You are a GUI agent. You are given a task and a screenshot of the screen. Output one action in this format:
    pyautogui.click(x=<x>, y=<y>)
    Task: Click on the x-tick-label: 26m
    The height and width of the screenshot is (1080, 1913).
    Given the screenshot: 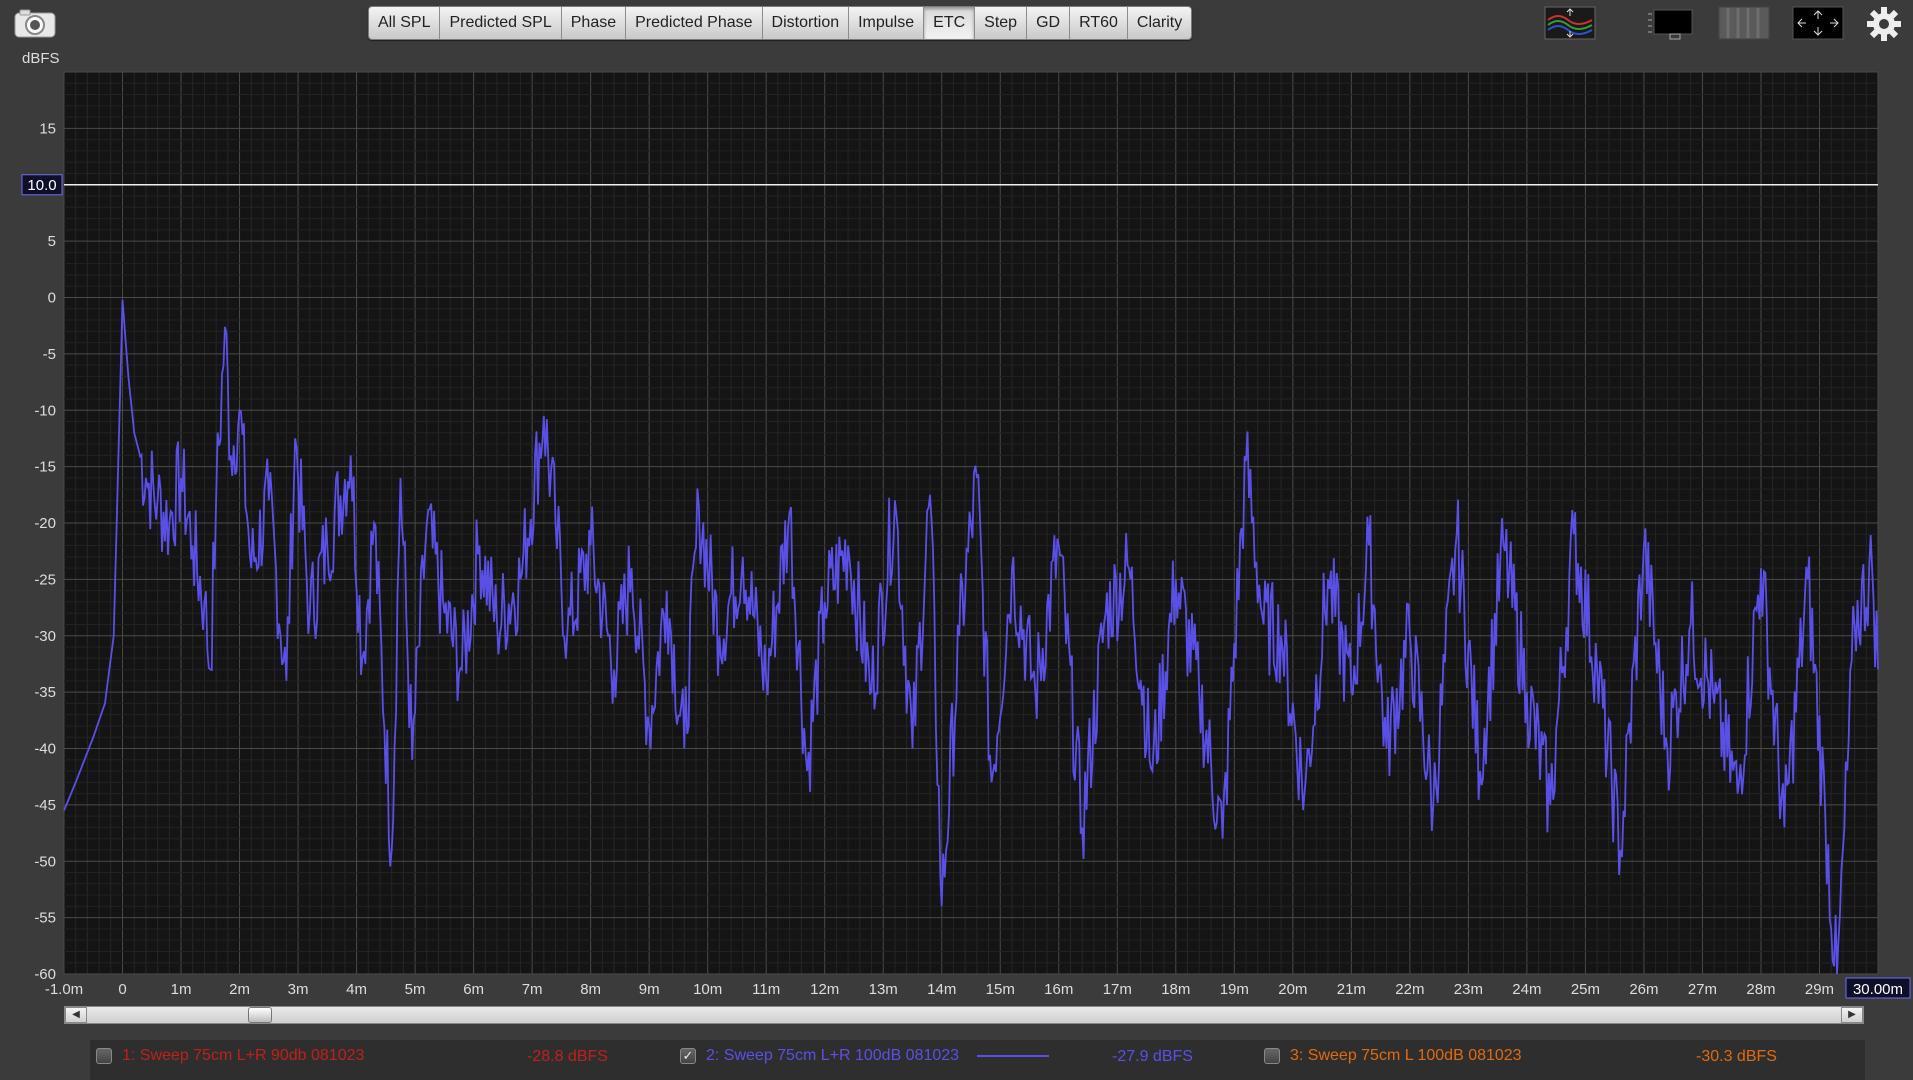 What is the action you would take?
    pyautogui.click(x=1643, y=989)
    